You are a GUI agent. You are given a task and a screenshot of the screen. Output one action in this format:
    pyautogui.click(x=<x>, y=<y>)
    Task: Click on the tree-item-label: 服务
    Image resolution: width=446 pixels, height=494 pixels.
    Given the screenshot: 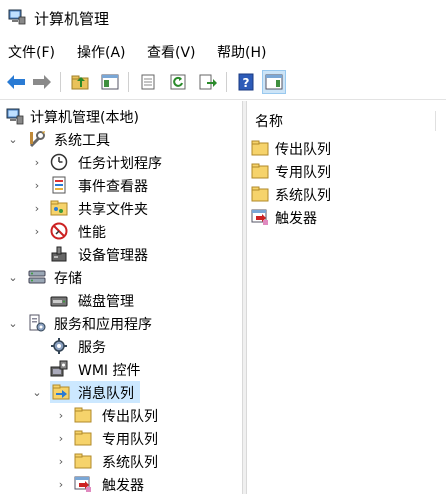 What is the action you would take?
    pyautogui.click(x=92, y=348)
    